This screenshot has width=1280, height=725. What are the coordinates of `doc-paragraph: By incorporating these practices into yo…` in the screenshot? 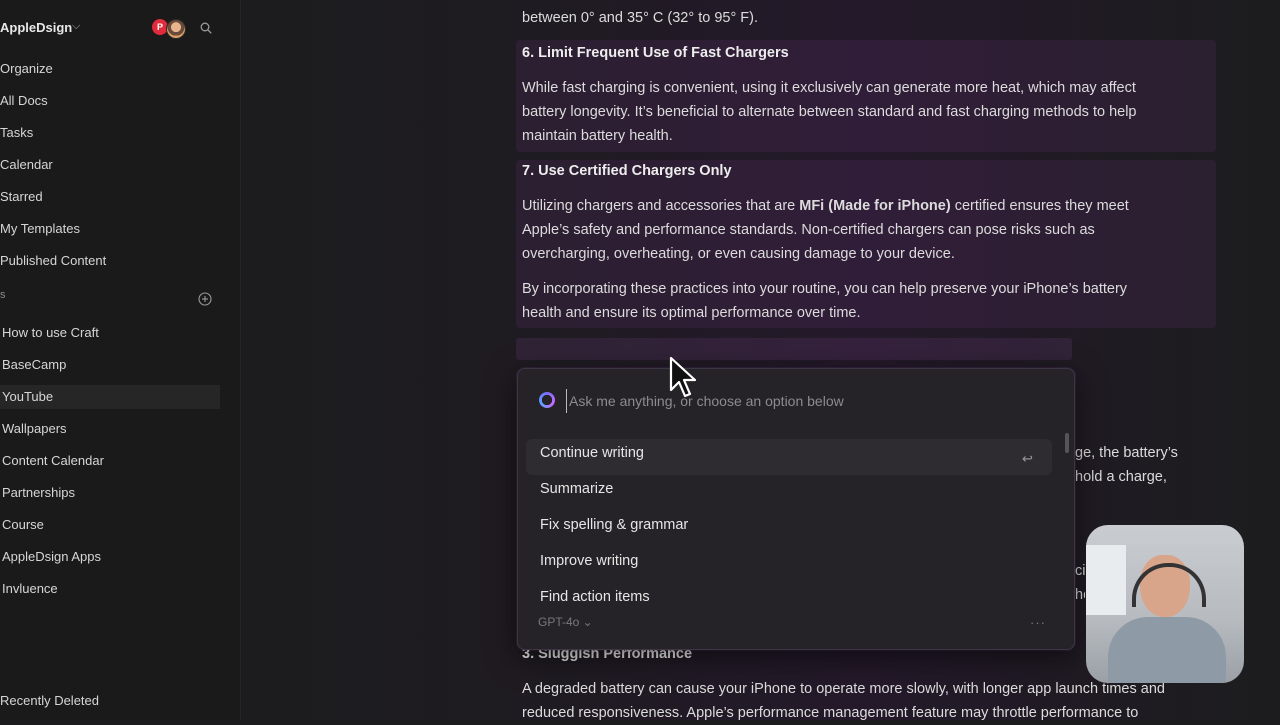 It's located at (862, 289).